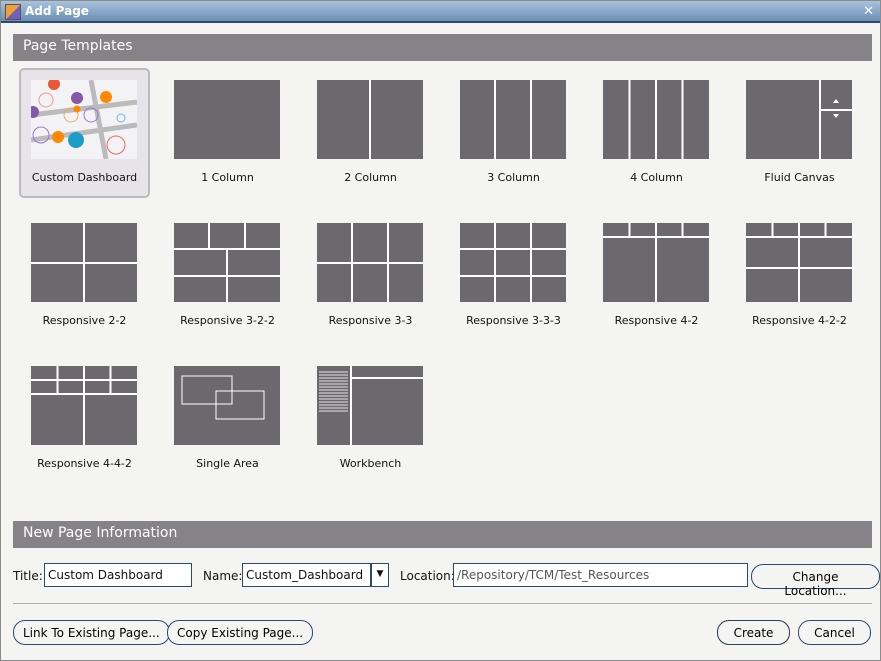 The width and height of the screenshot is (881, 661). Describe the element at coordinates (223, 576) in the screenshot. I see `name-label: Name:` at that location.